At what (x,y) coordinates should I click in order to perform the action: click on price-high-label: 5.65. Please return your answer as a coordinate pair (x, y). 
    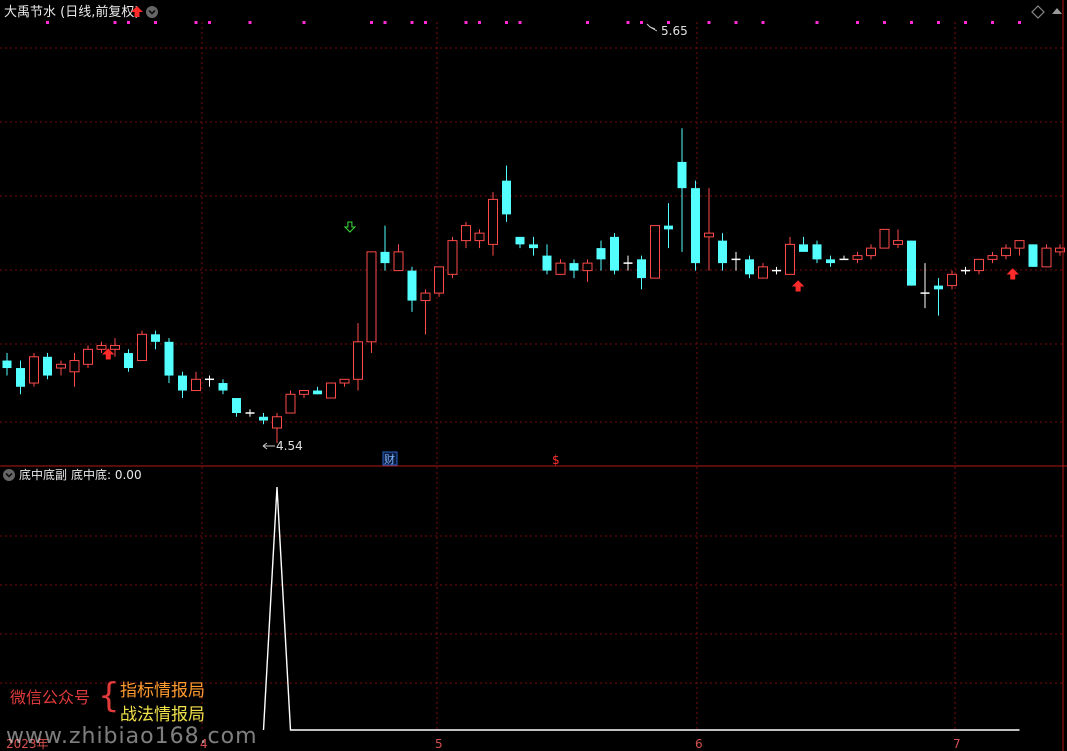
    Looking at the image, I should click on (674, 31).